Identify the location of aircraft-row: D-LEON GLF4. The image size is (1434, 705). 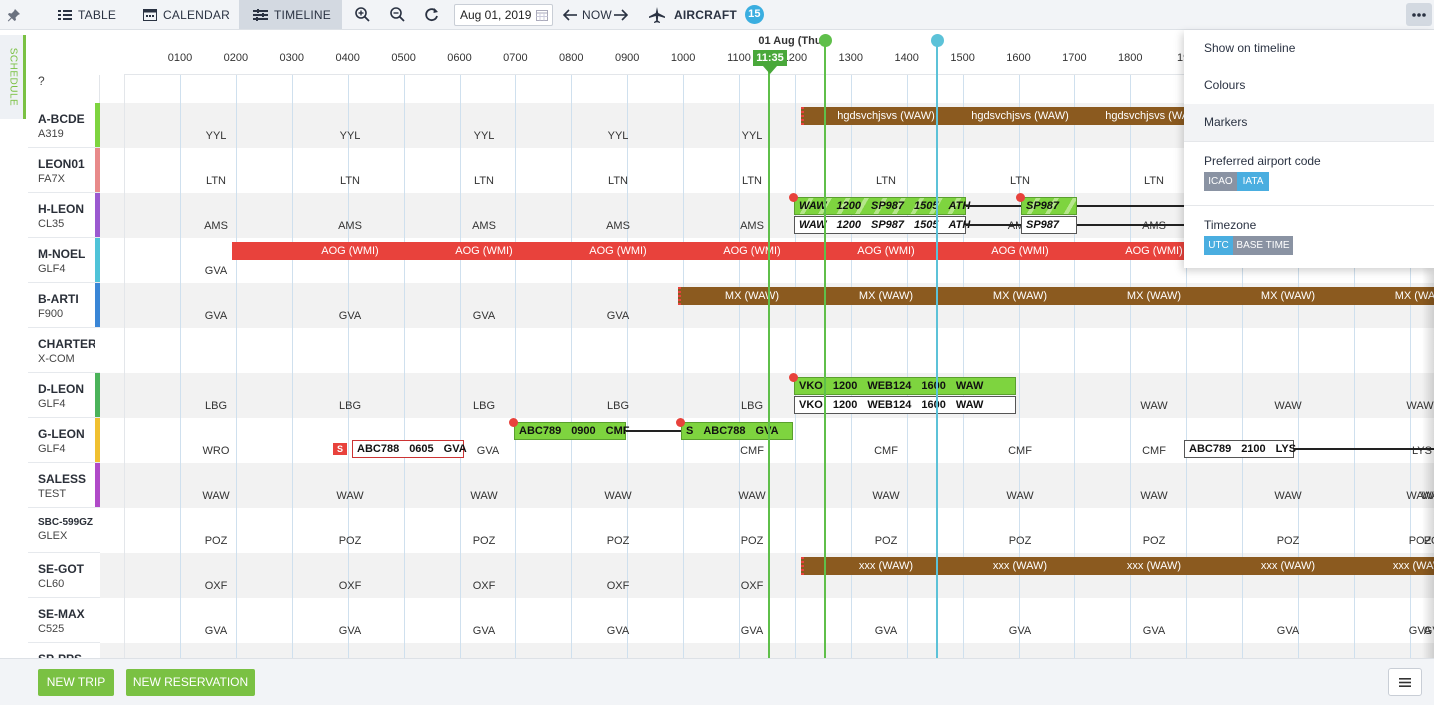
(64, 395).